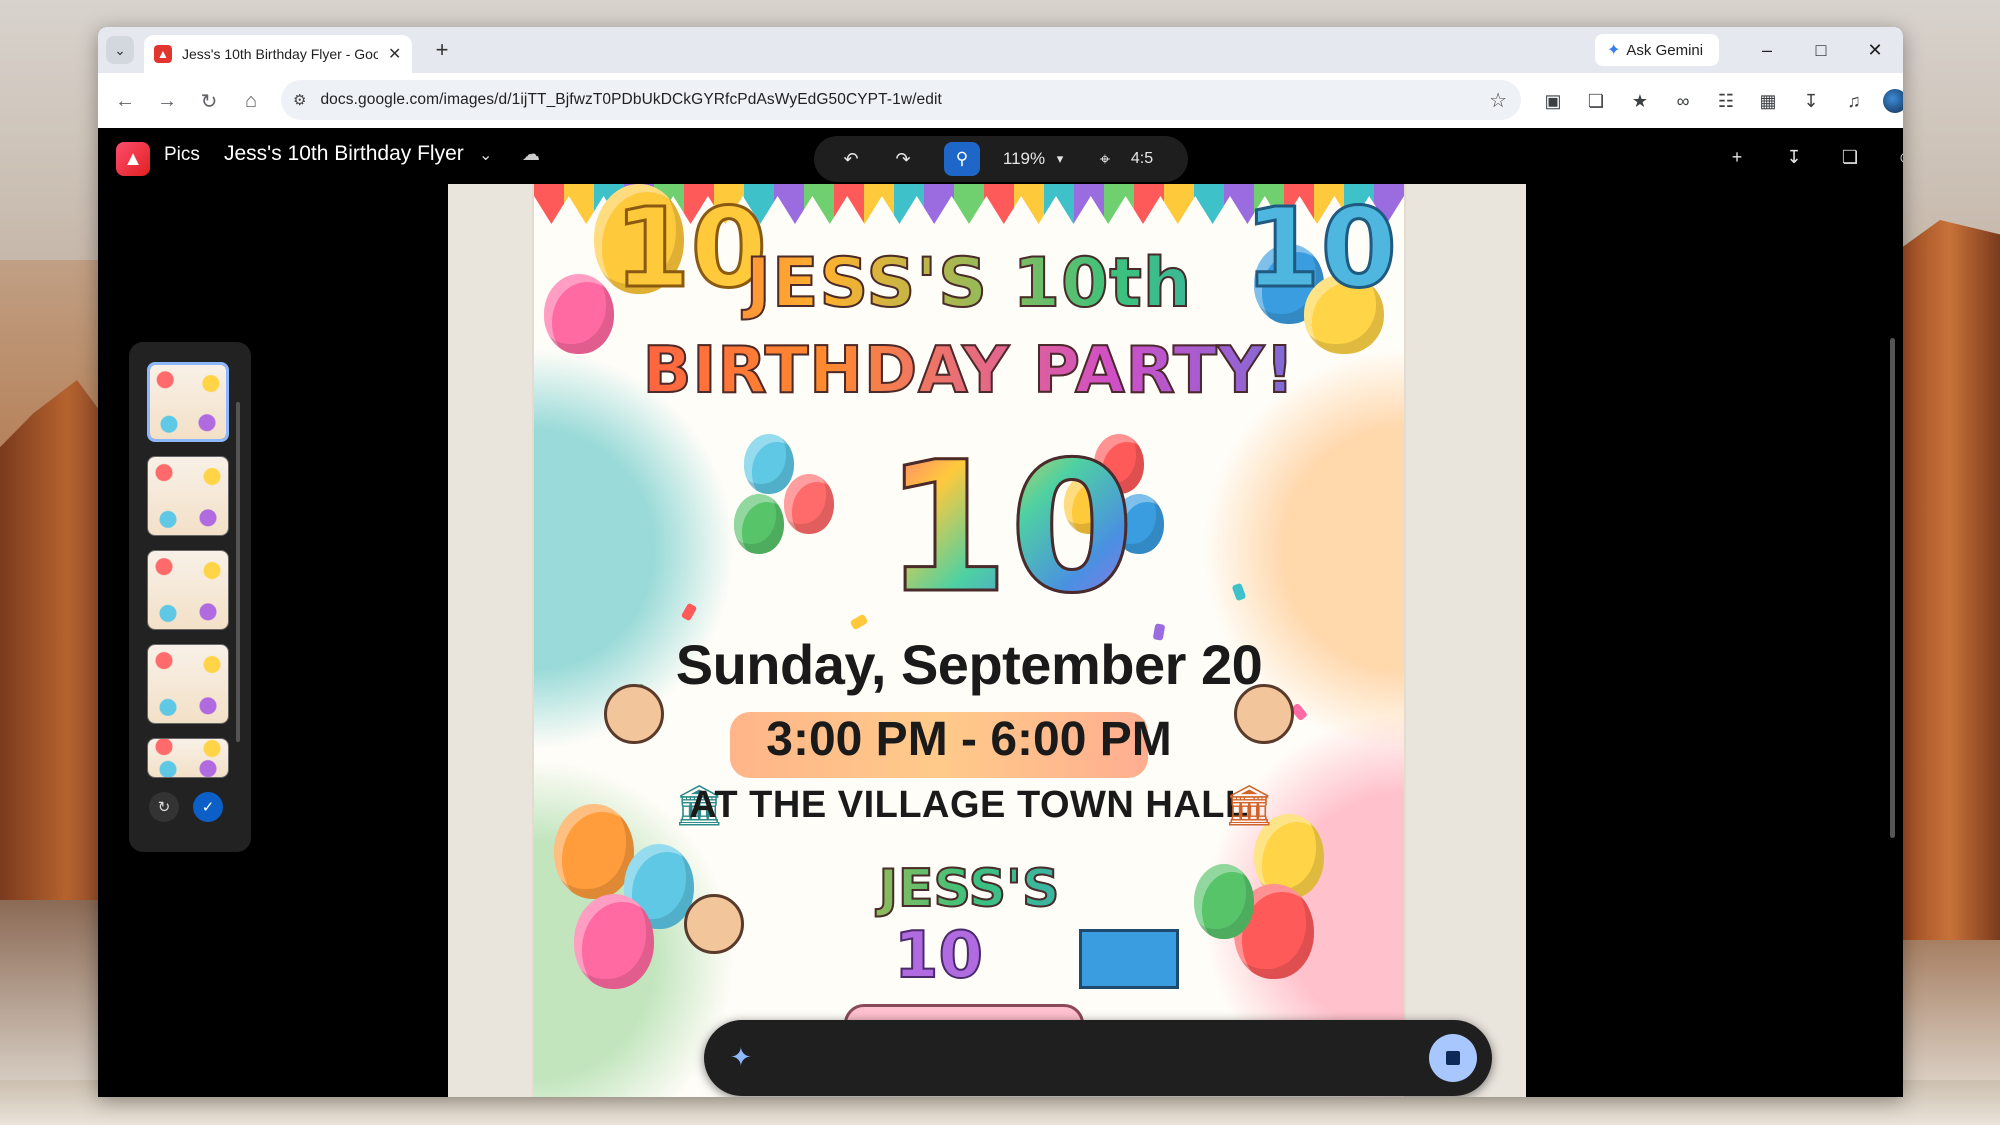 The image size is (2000, 1125). Describe the element at coordinates (1498, 100) in the screenshot. I see `bookmark-star-icon: ☆` at that location.